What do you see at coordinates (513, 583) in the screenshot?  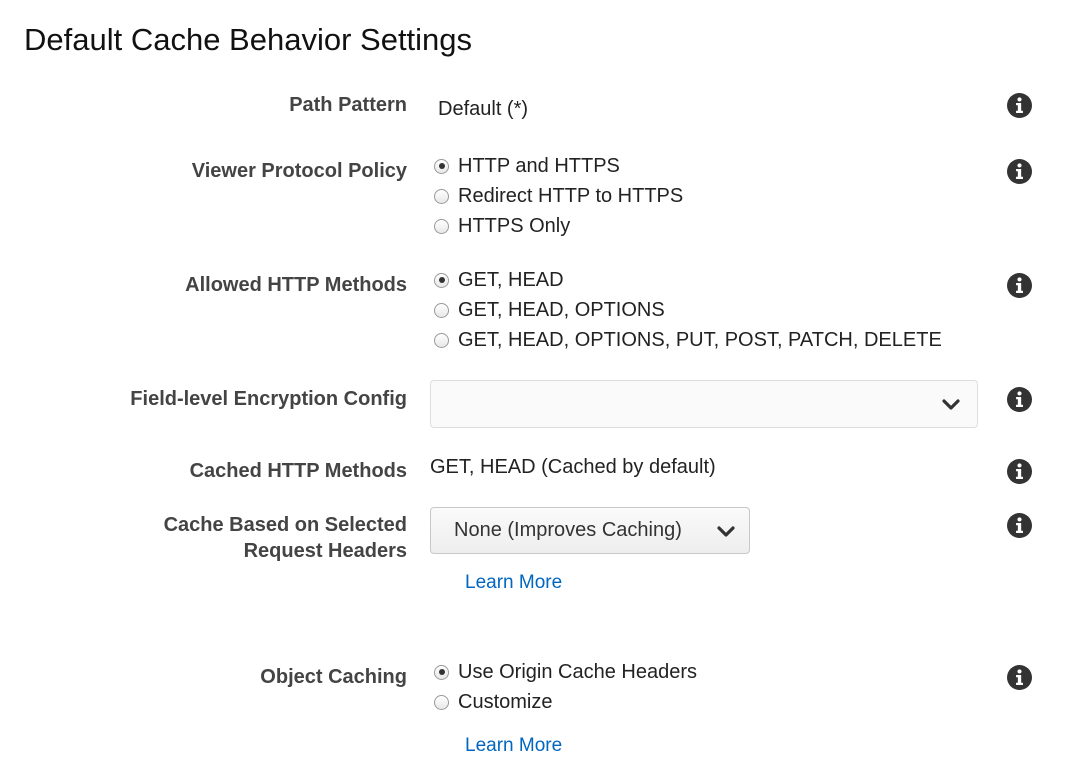 I see `learn-more-headers-link: Learn More` at bounding box center [513, 583].